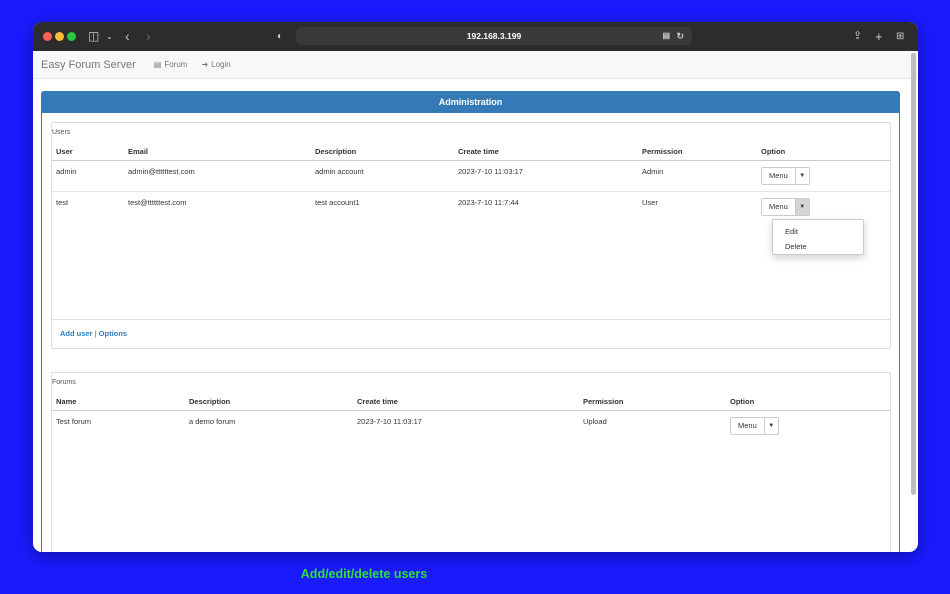 The height and width of the screenshot is (594, 950). Describe the element at coordinates (653, 171) in the screenshot. I see `permission-cell: Admin` at that location.